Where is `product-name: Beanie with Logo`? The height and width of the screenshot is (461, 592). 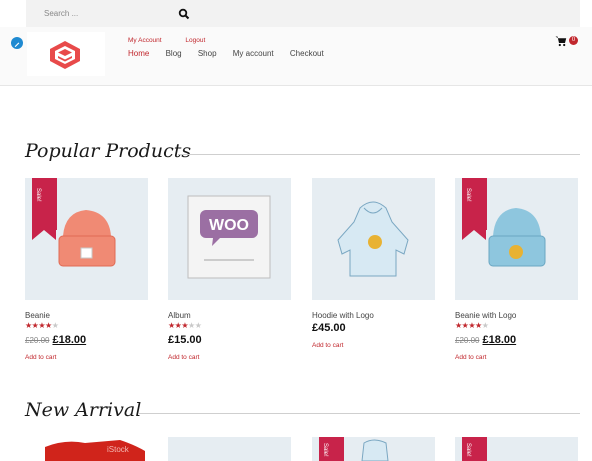
product-name: Beanie with Logo is located at coordinates (516, 315).